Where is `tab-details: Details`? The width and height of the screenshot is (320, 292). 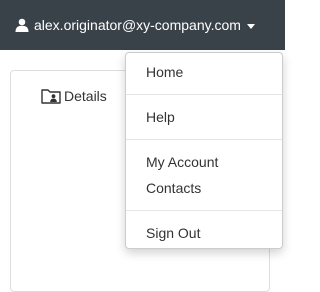
tab-details: Details is located at coordinates (74, 96).